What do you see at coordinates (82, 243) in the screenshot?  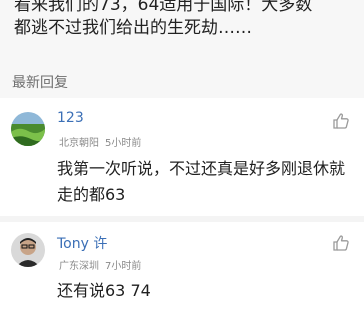 I see `comment-username: Tony 许` at bounding box center [82, 243].